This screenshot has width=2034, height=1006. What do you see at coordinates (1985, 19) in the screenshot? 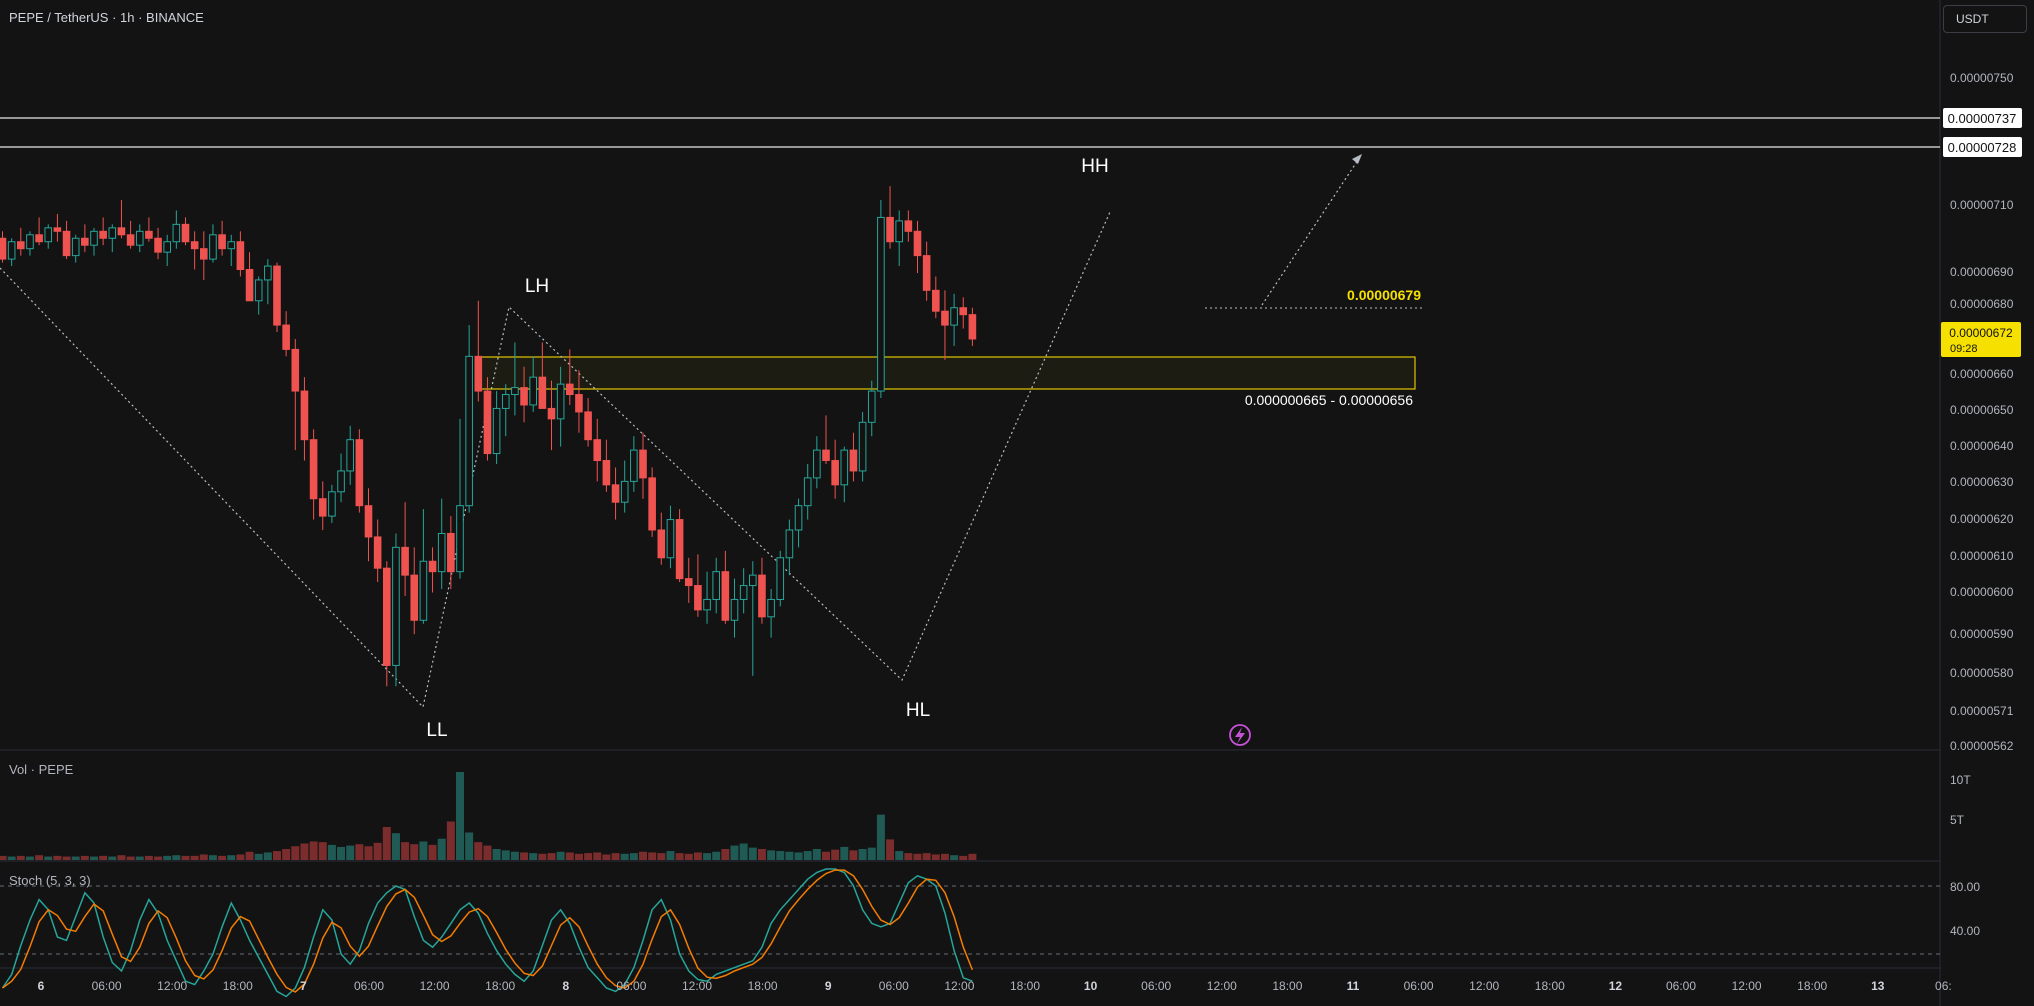
I see `currency-button: USDT` at bounding box center [1985, 19].